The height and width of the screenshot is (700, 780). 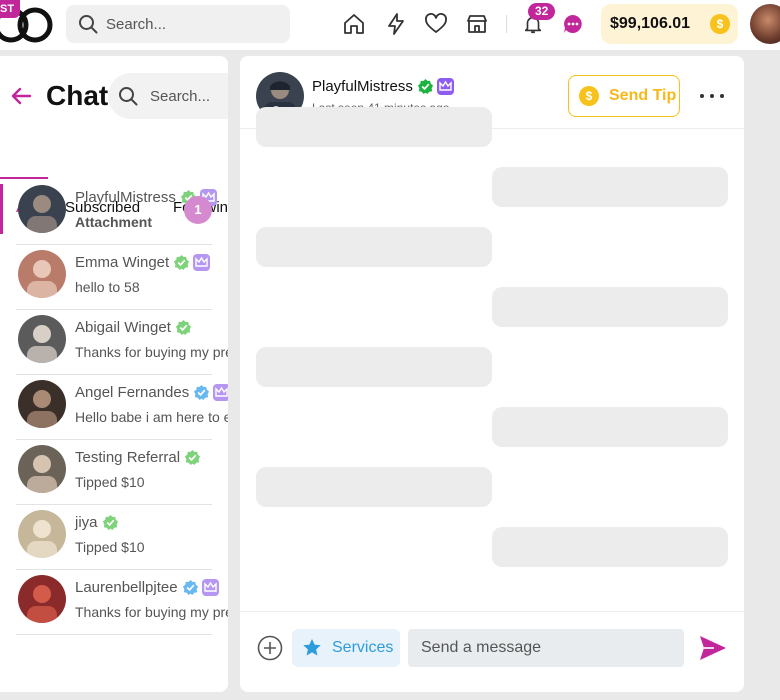 I want to click on message-composer: Services, so click(x=492, y=651).